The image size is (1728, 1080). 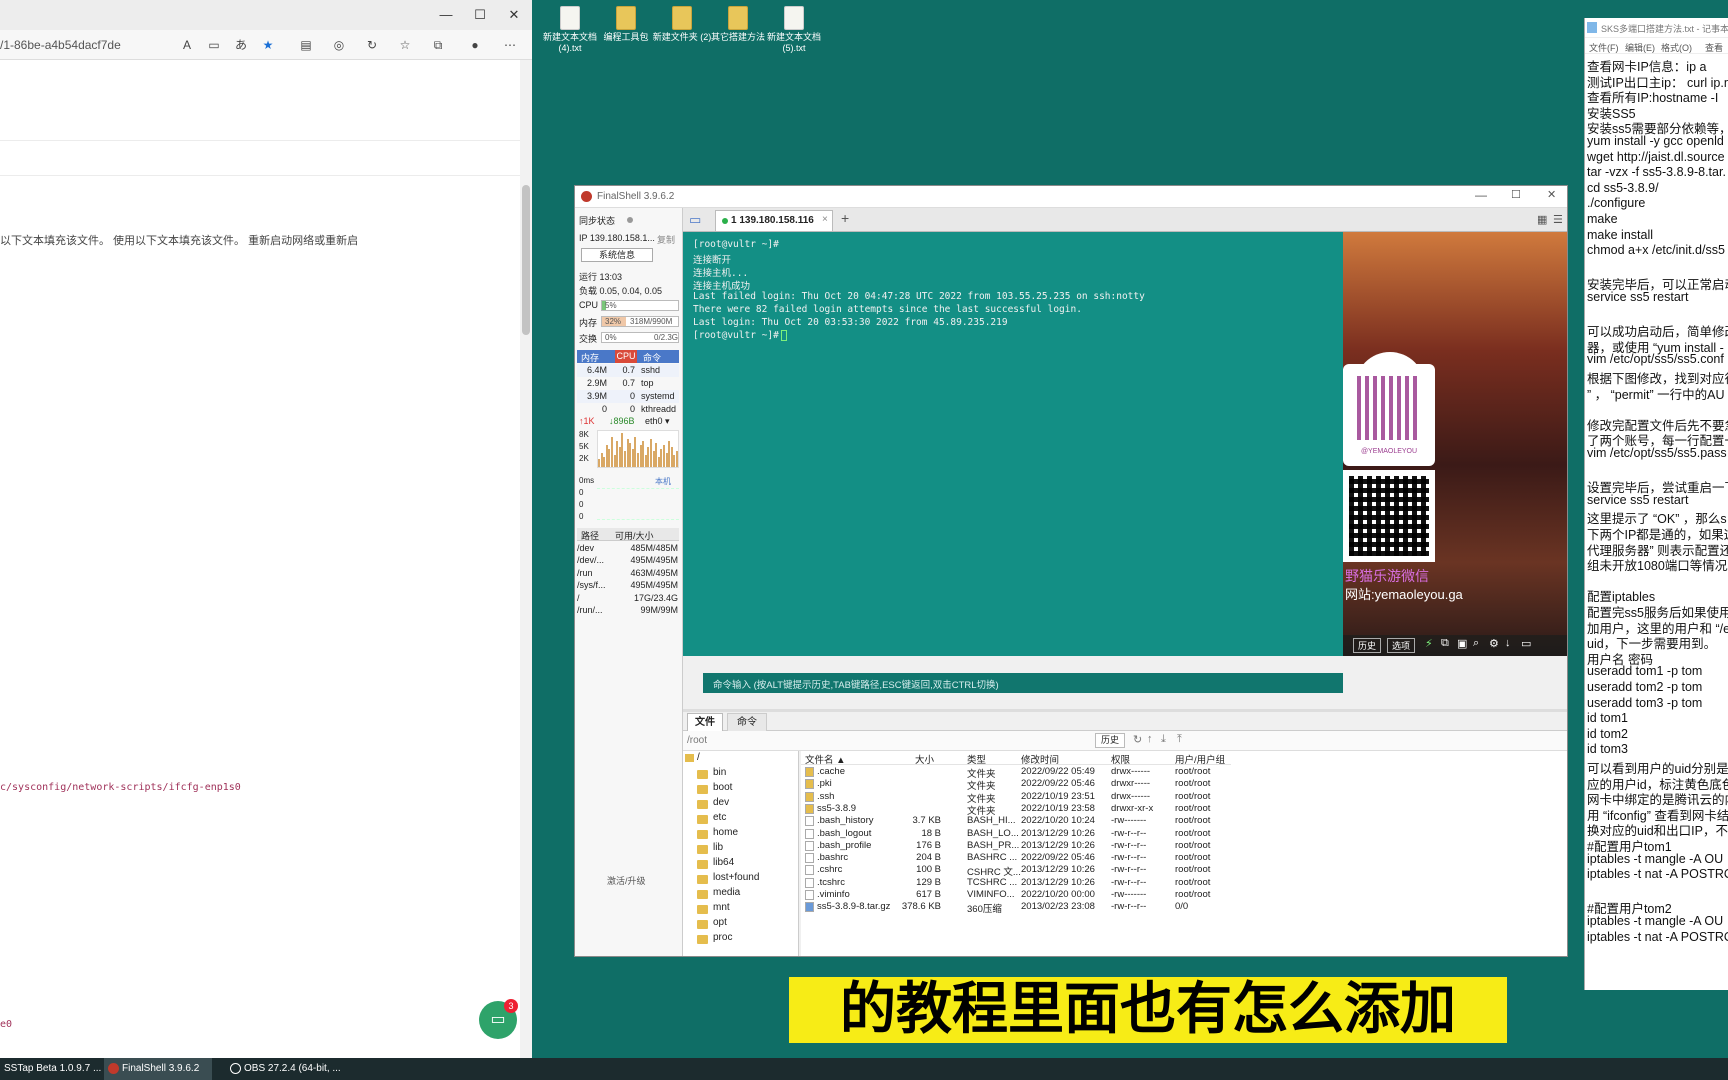 What do you see at coordinates (1367, 645) in the screenshot?
I see `history-button: 历史` at bounding box center [1367, 645].